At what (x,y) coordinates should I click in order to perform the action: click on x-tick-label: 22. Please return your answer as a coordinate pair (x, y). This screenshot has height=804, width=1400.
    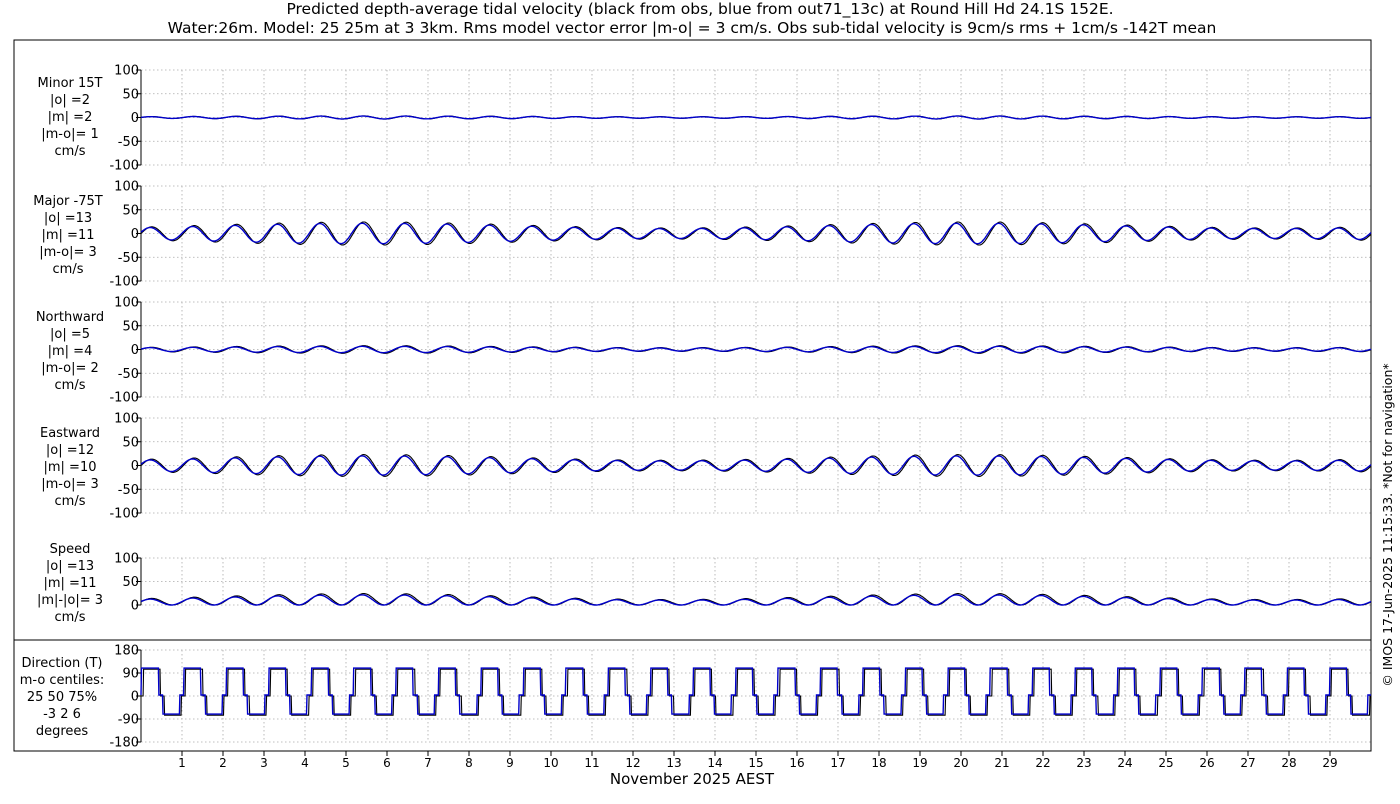
    Looking at the image, I should click on (1042, 763).